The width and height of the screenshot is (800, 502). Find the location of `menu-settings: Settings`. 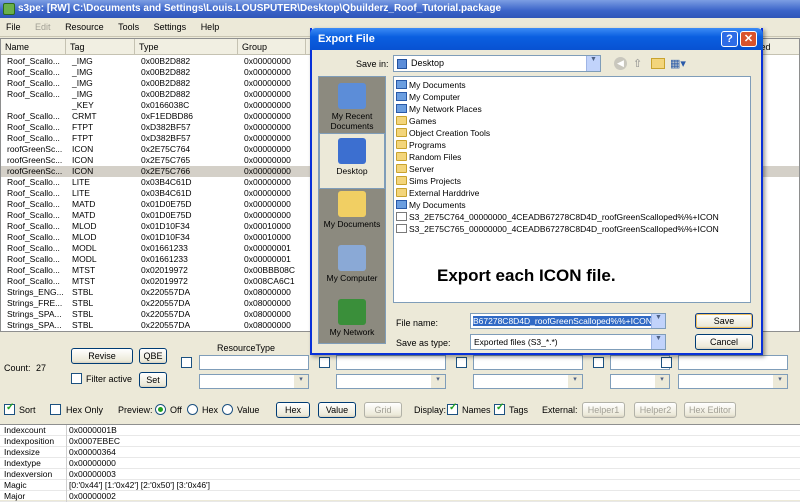

menu-settings: Settings is located at coordinates (170, 27).